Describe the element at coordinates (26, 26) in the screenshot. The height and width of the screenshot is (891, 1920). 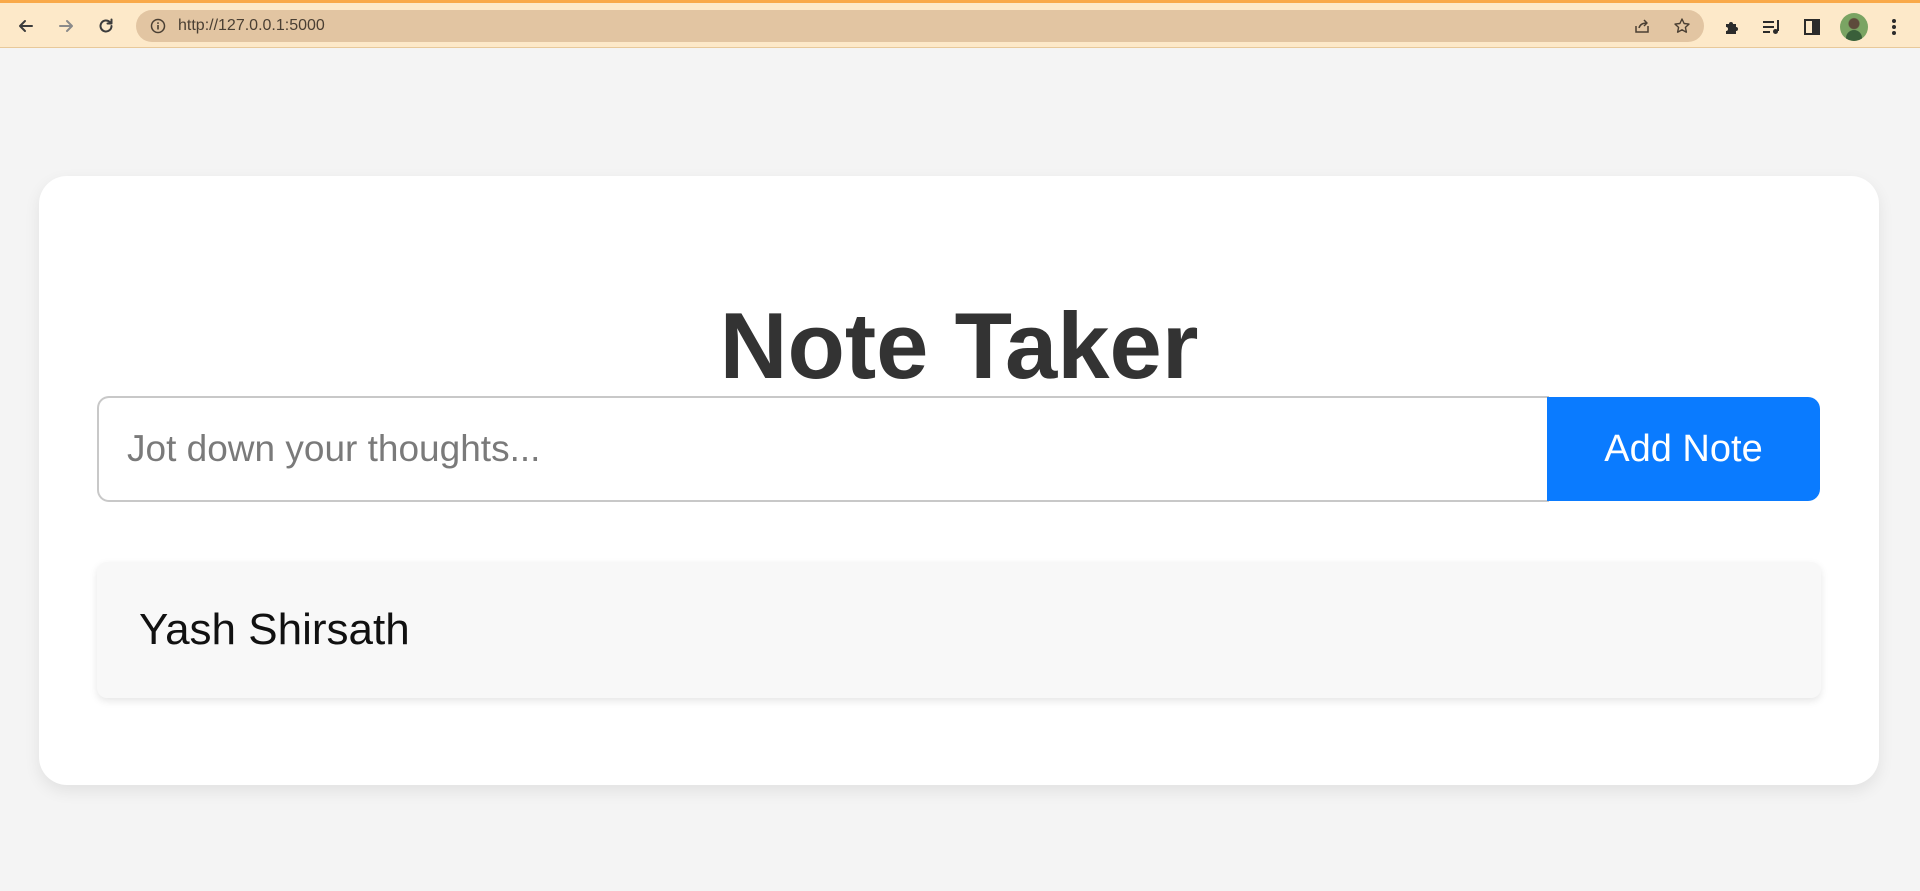
I see `back-arrow-icon` at that location.